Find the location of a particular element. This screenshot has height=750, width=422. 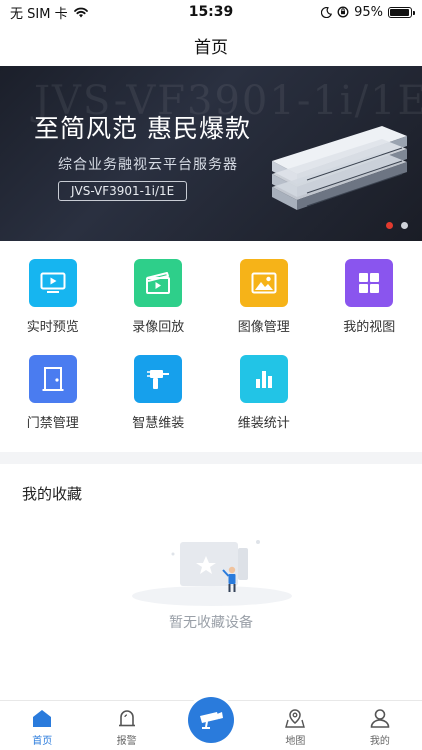

status-left: 无 SIM 卡 is located at coordinates (49, 12).